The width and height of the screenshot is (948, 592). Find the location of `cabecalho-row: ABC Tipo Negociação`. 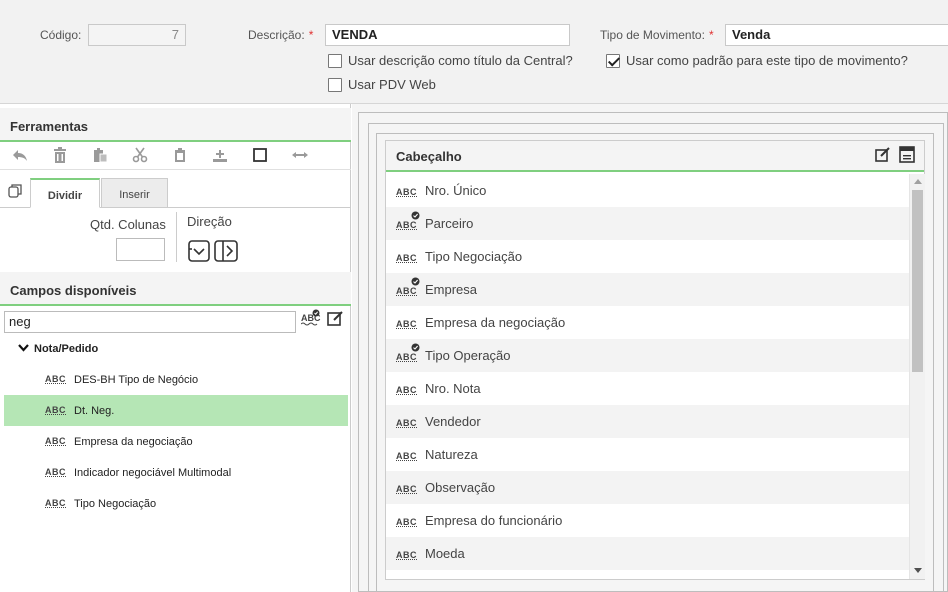

cabecalho-row: ABC Tipo Negociação is located at coordinates (648, 256).